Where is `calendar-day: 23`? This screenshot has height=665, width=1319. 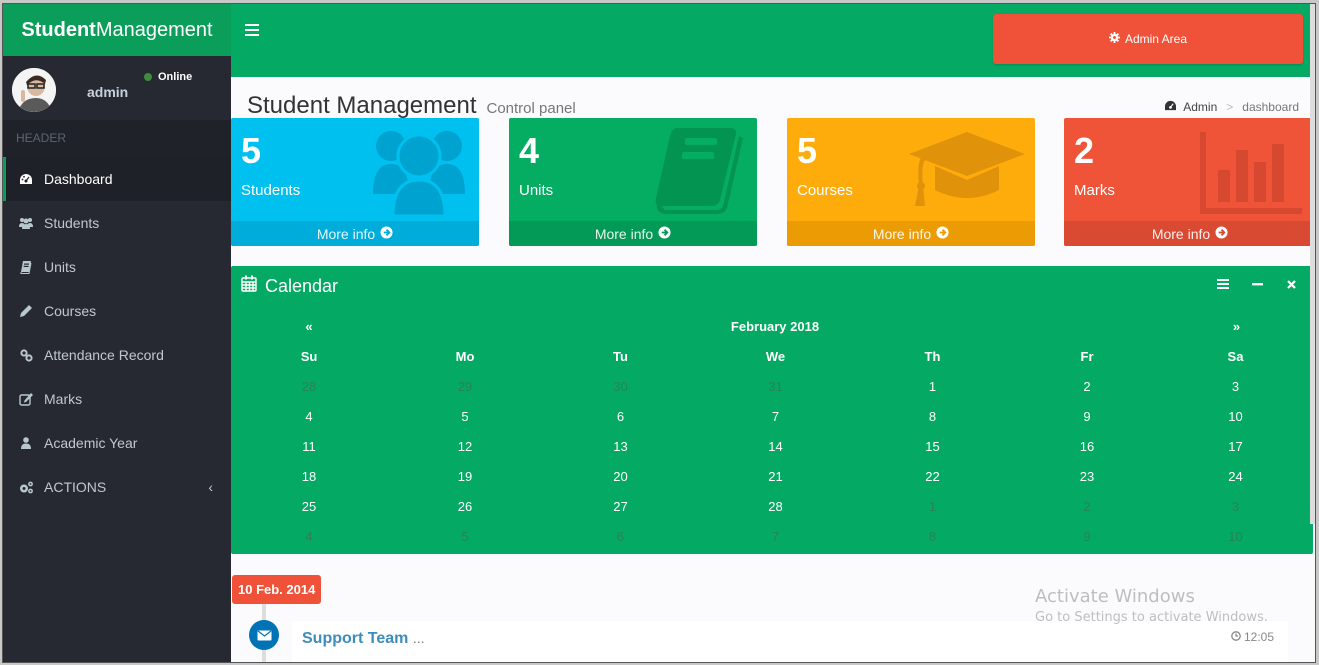
calendar-day: 23 is located at coordinates (1087, 476).